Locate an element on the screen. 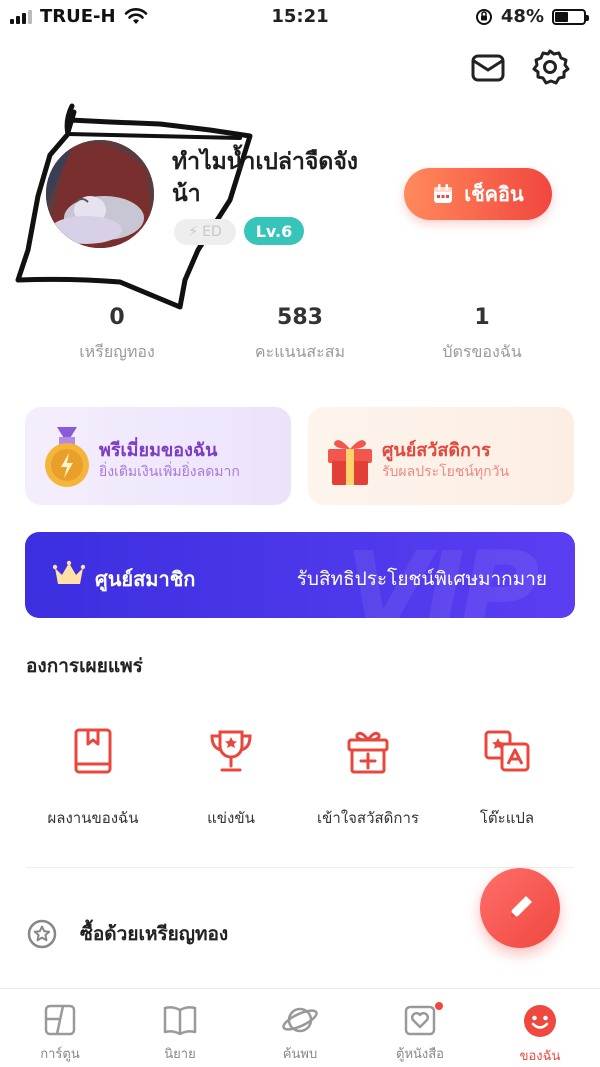 Image resolution: width=600 pixels, height=1067 pixels. section-title: องการเผยแพร่ is located at coordinates (84, 666).